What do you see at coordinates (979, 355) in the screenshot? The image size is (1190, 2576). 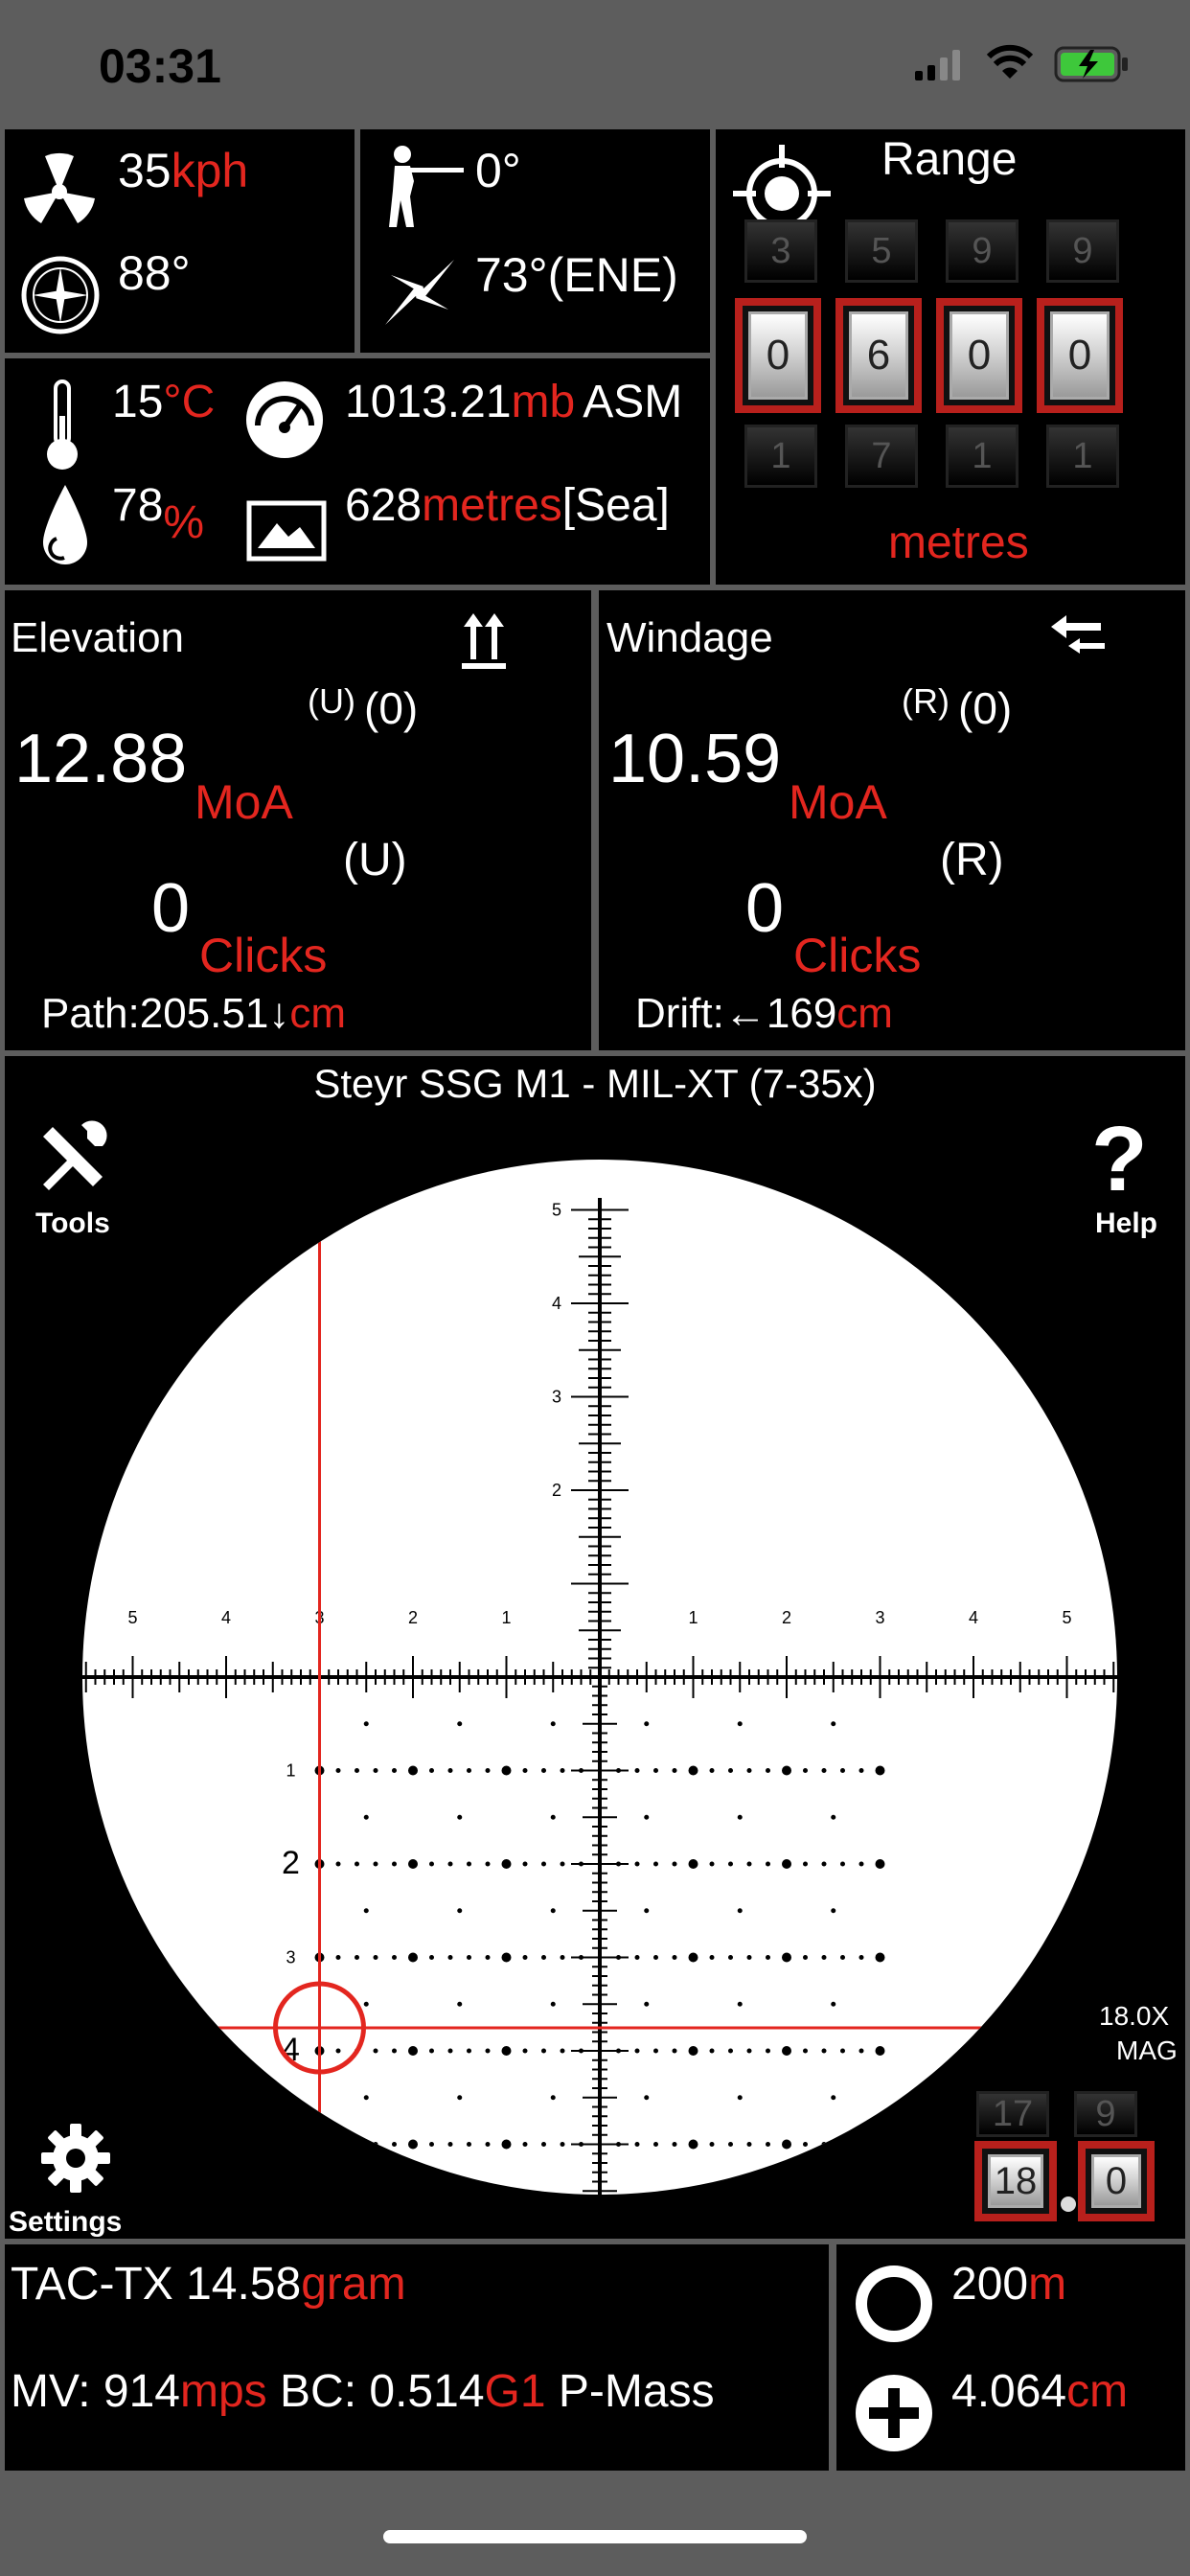 I see `range-digit-3: 0` at bounding box center [979, 355].